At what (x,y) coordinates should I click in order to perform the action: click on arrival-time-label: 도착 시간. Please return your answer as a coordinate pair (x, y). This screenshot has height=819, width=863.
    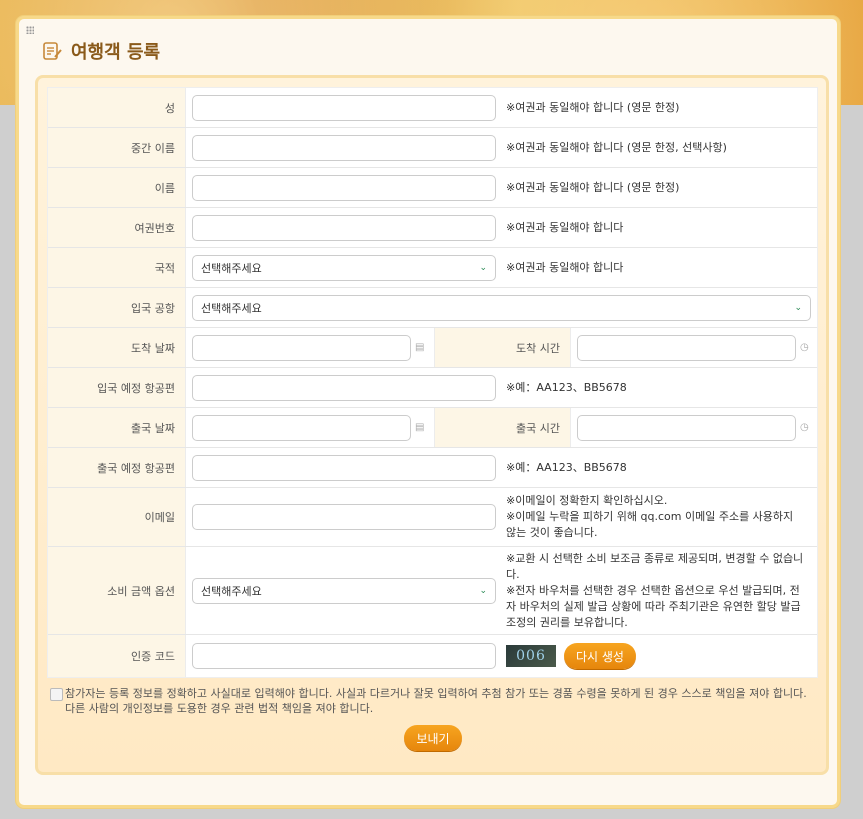
    Looking at the image, I should click on (502, 347).